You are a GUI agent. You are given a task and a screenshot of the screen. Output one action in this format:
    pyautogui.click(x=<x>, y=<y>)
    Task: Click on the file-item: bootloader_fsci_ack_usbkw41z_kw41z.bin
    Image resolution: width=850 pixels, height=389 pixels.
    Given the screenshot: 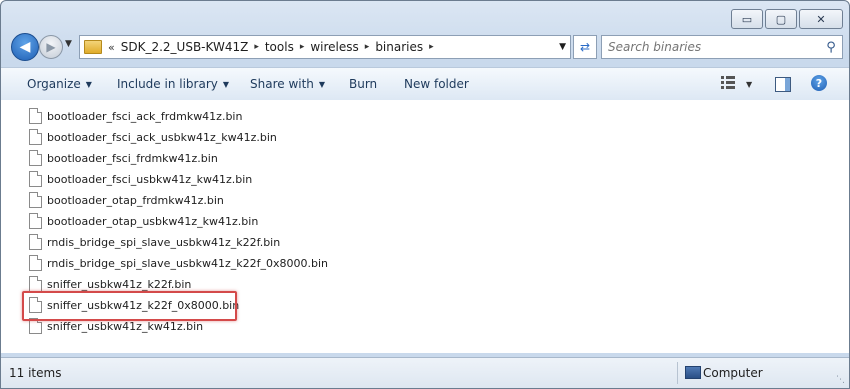 What is the action you would take?
    pyautogui.click(x=153, y=137)
    